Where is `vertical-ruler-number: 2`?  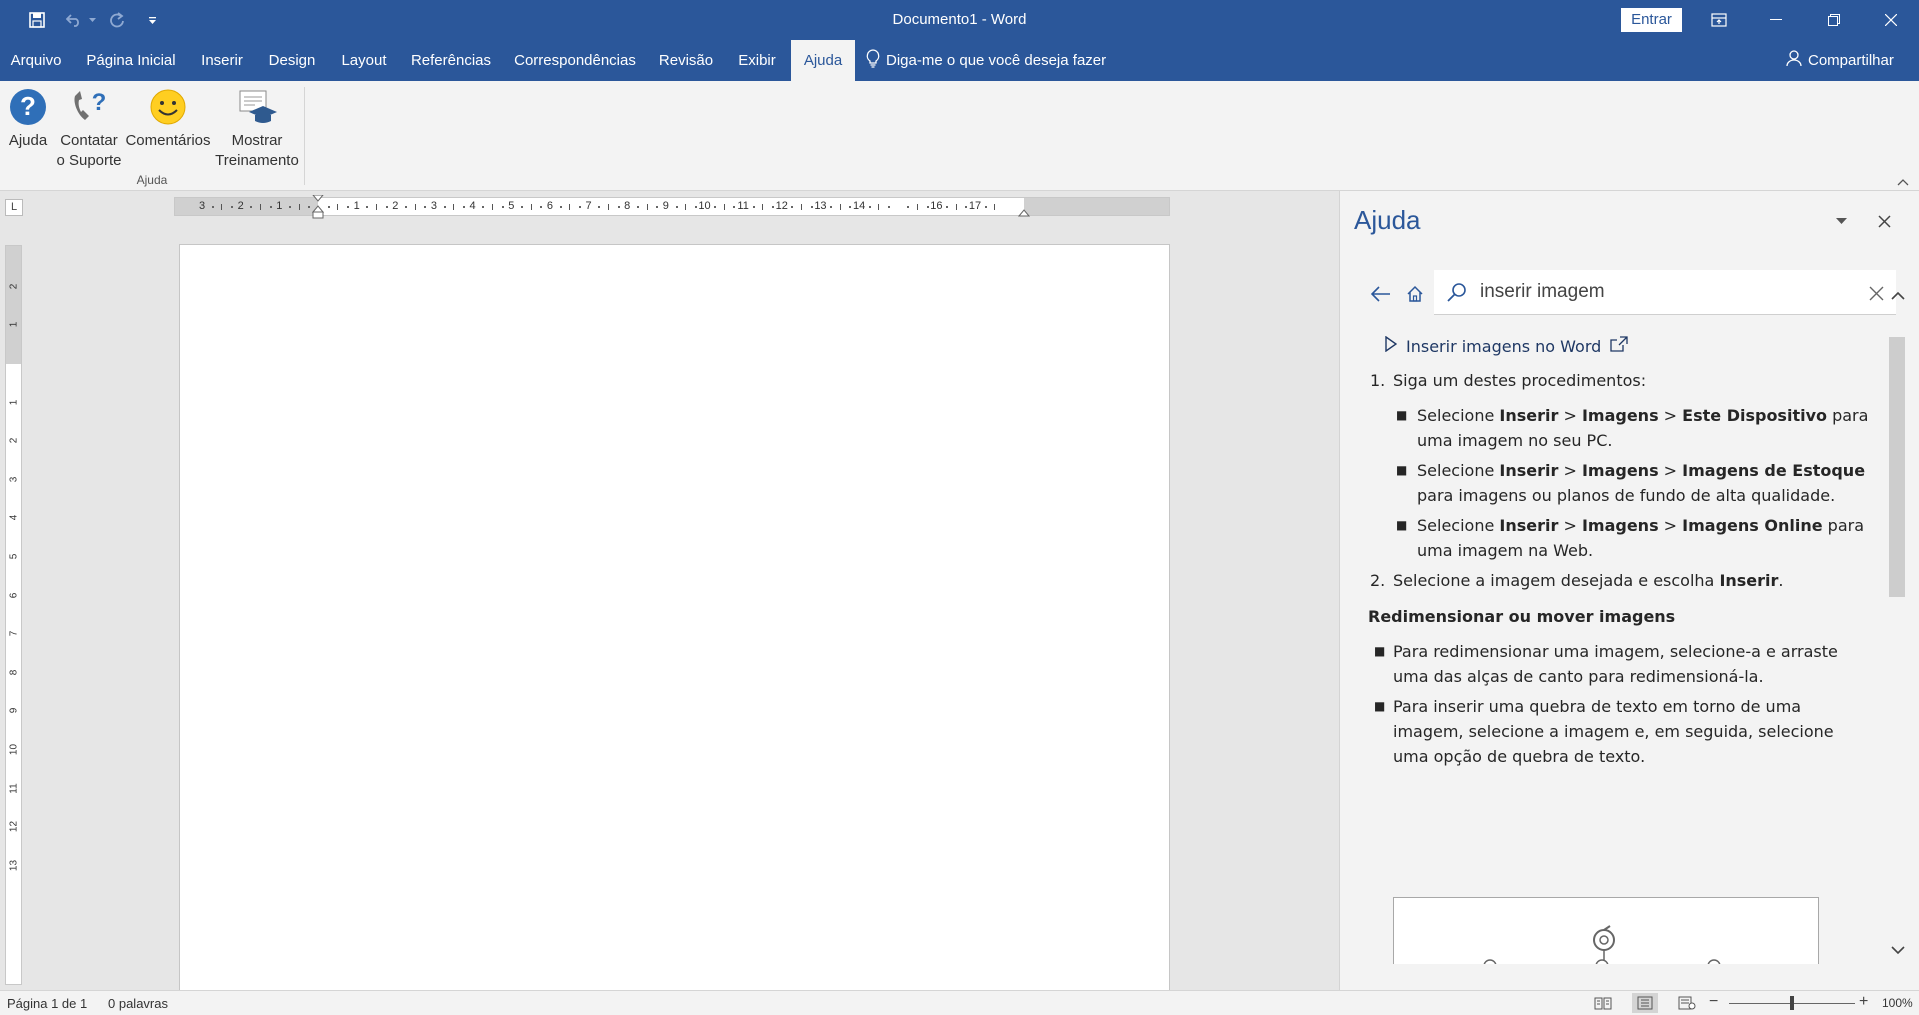 vertical-ruler-number: 2 is located at coordinates (14, 440).